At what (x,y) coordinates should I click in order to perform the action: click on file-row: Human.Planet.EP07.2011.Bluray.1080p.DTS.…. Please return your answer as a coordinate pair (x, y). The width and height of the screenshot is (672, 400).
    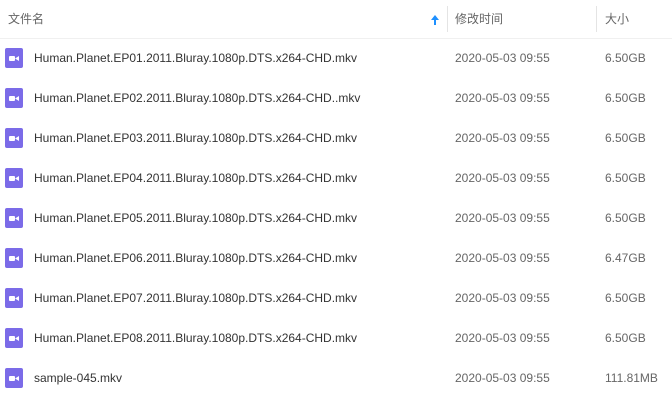
    Looking at the image, I should click on (336, 298).